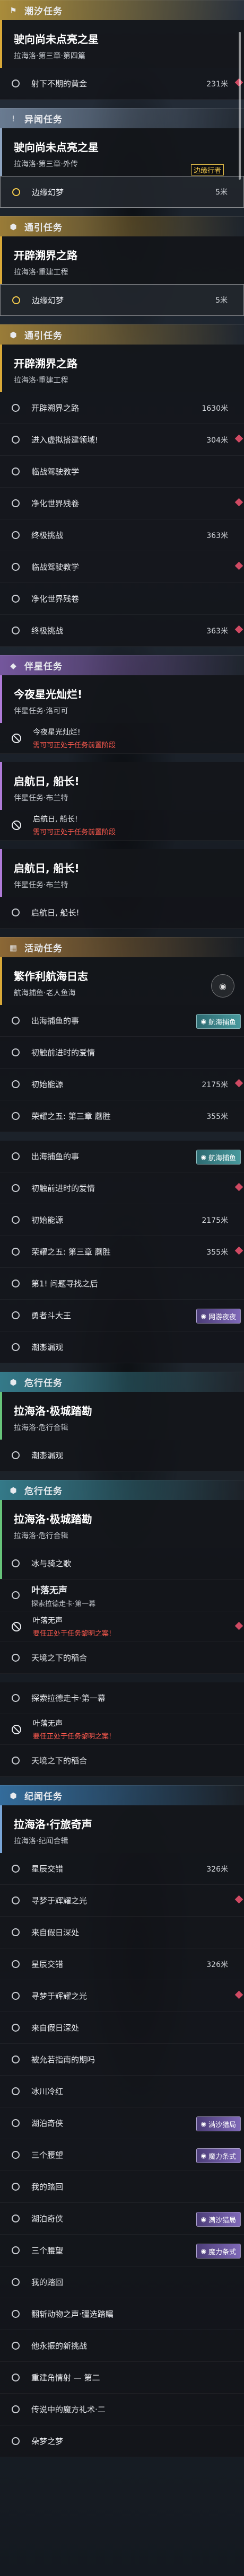 The image size is (244, 2576). Describe the element at coordinates (122, 1829) in the screenshot. I see `quest-card: 拉海洛·行旅奇声 拉海洛·纪闻合辑` at that location.